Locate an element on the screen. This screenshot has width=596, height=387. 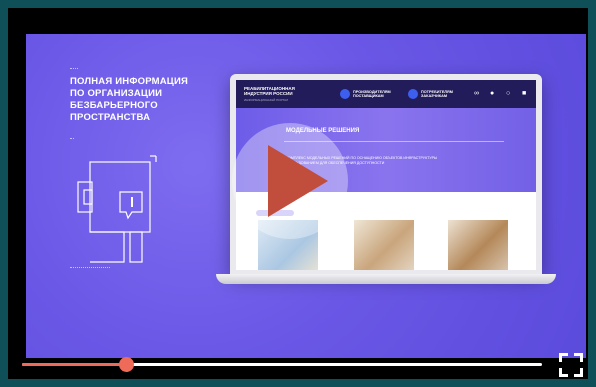
play-icon is located at coordinates (298, 181).